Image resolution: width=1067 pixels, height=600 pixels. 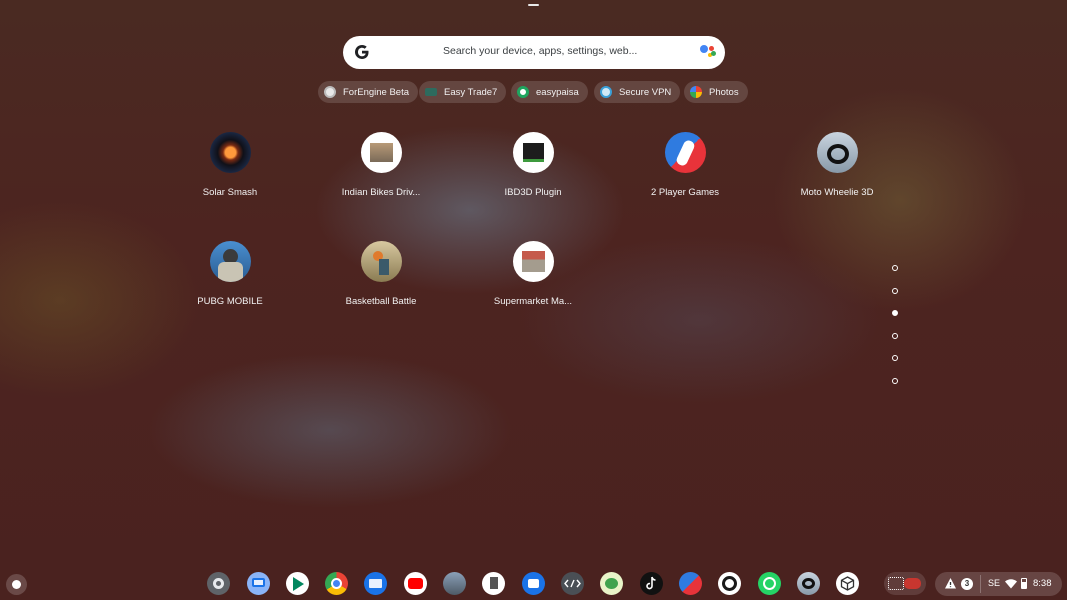 What do you see at coordinates (258, 583) in the screenshot?
I see `chromebook-tips-icon` at bounding box center [258, 583].